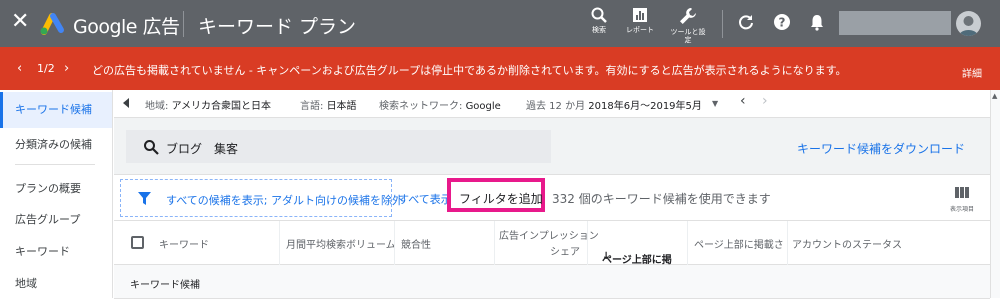 This screenshot has height=299, width=1000. Describe the element at coordinates (425, 199) in the screenshot. I see `show-all-link: すべて表示` at that location.